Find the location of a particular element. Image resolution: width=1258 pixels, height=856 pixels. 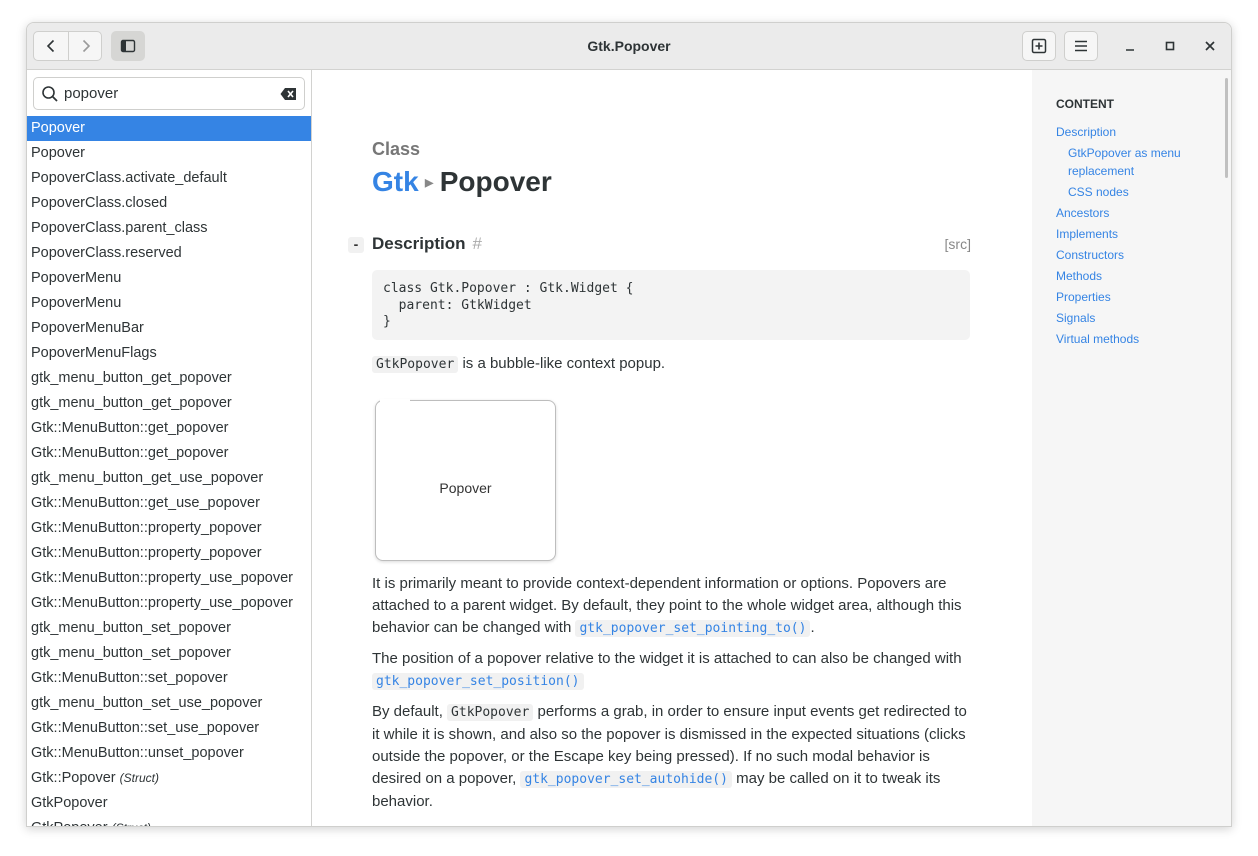

new-tab-icon is located at coordinates (1039, 46).